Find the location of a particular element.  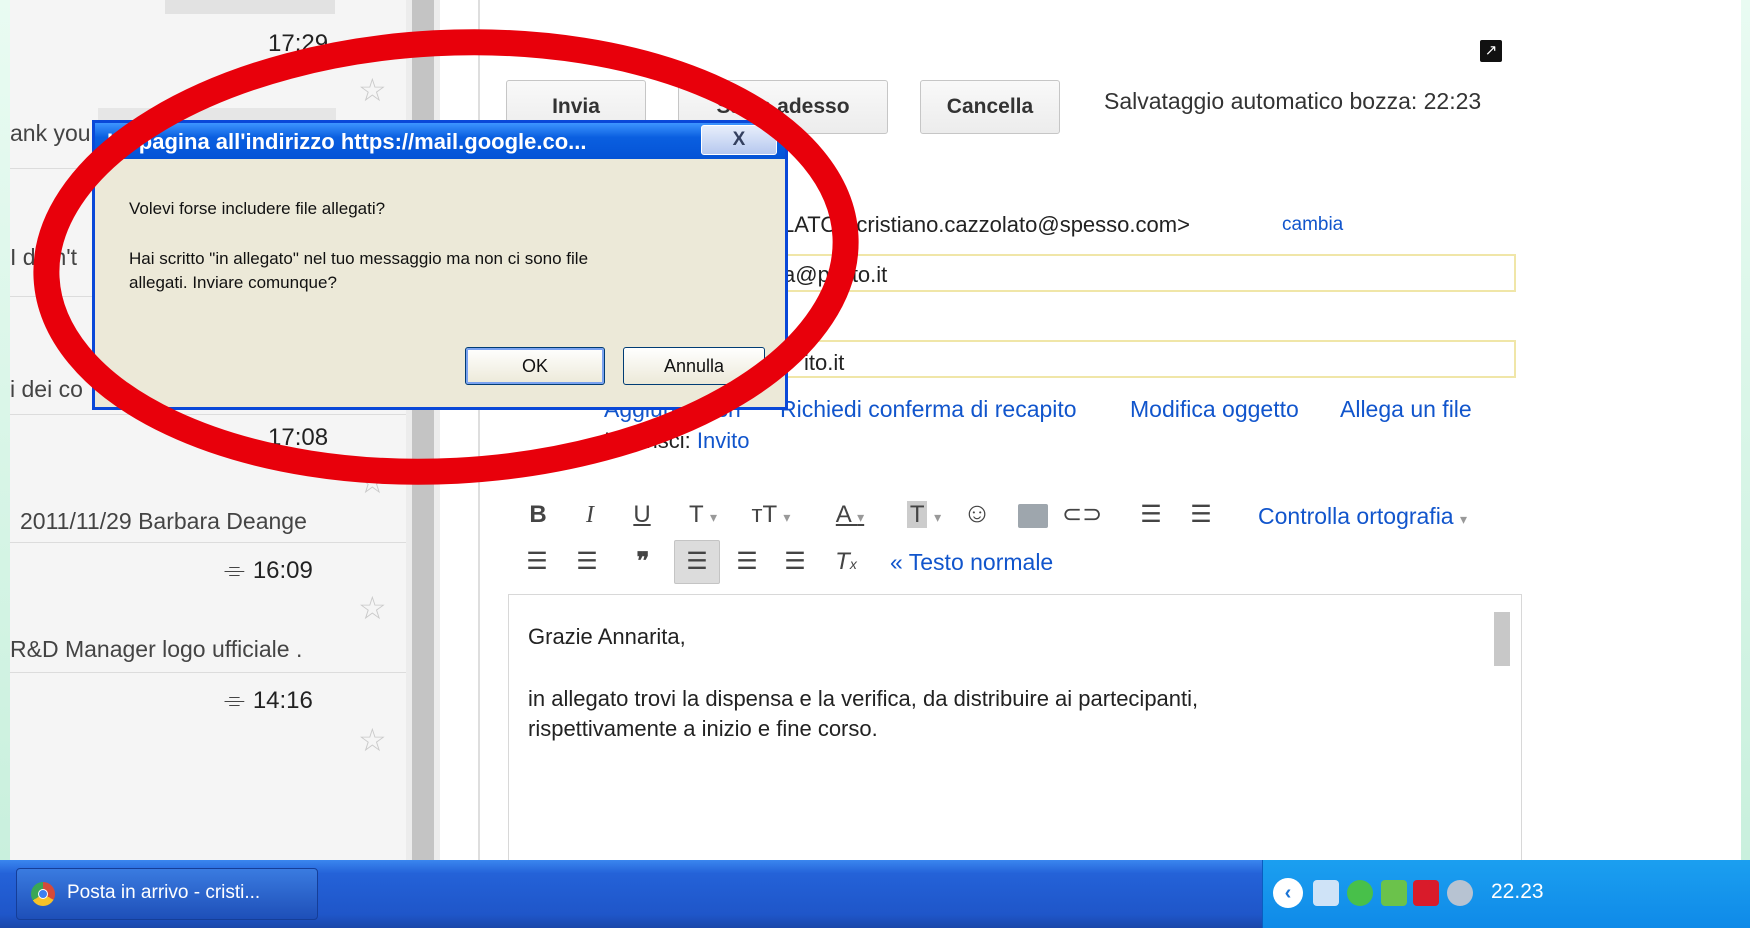

quote-icon: ❞ is located at coordinates (643, 562).